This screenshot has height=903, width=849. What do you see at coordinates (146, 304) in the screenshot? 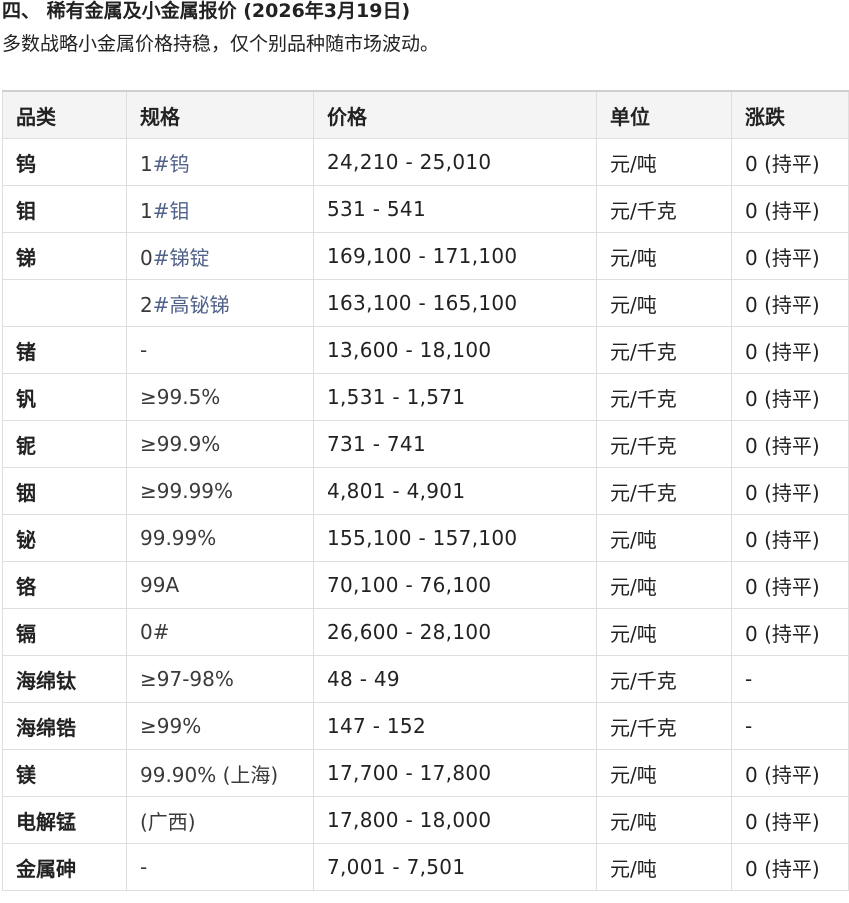
I see `spec-text: 2` at bounding box center [146, 304].